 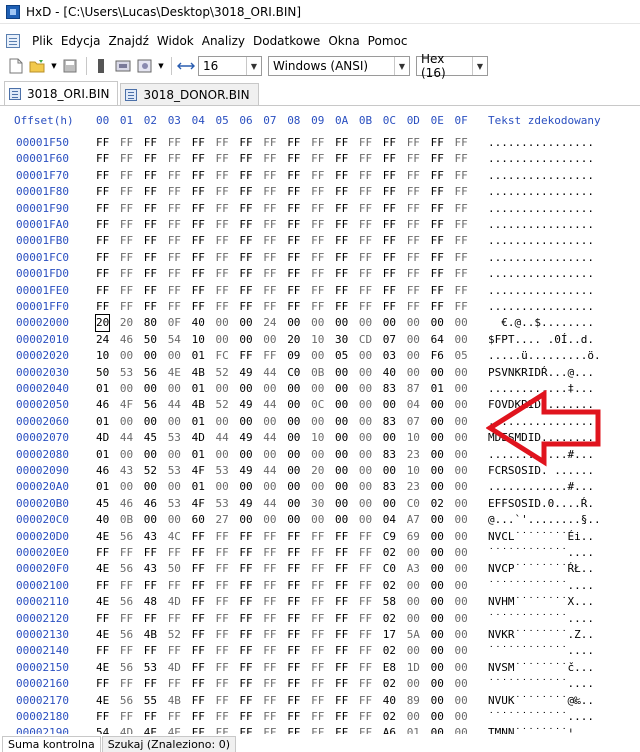 I want to click on hex-byte: 56, so click(x=126, y=569).